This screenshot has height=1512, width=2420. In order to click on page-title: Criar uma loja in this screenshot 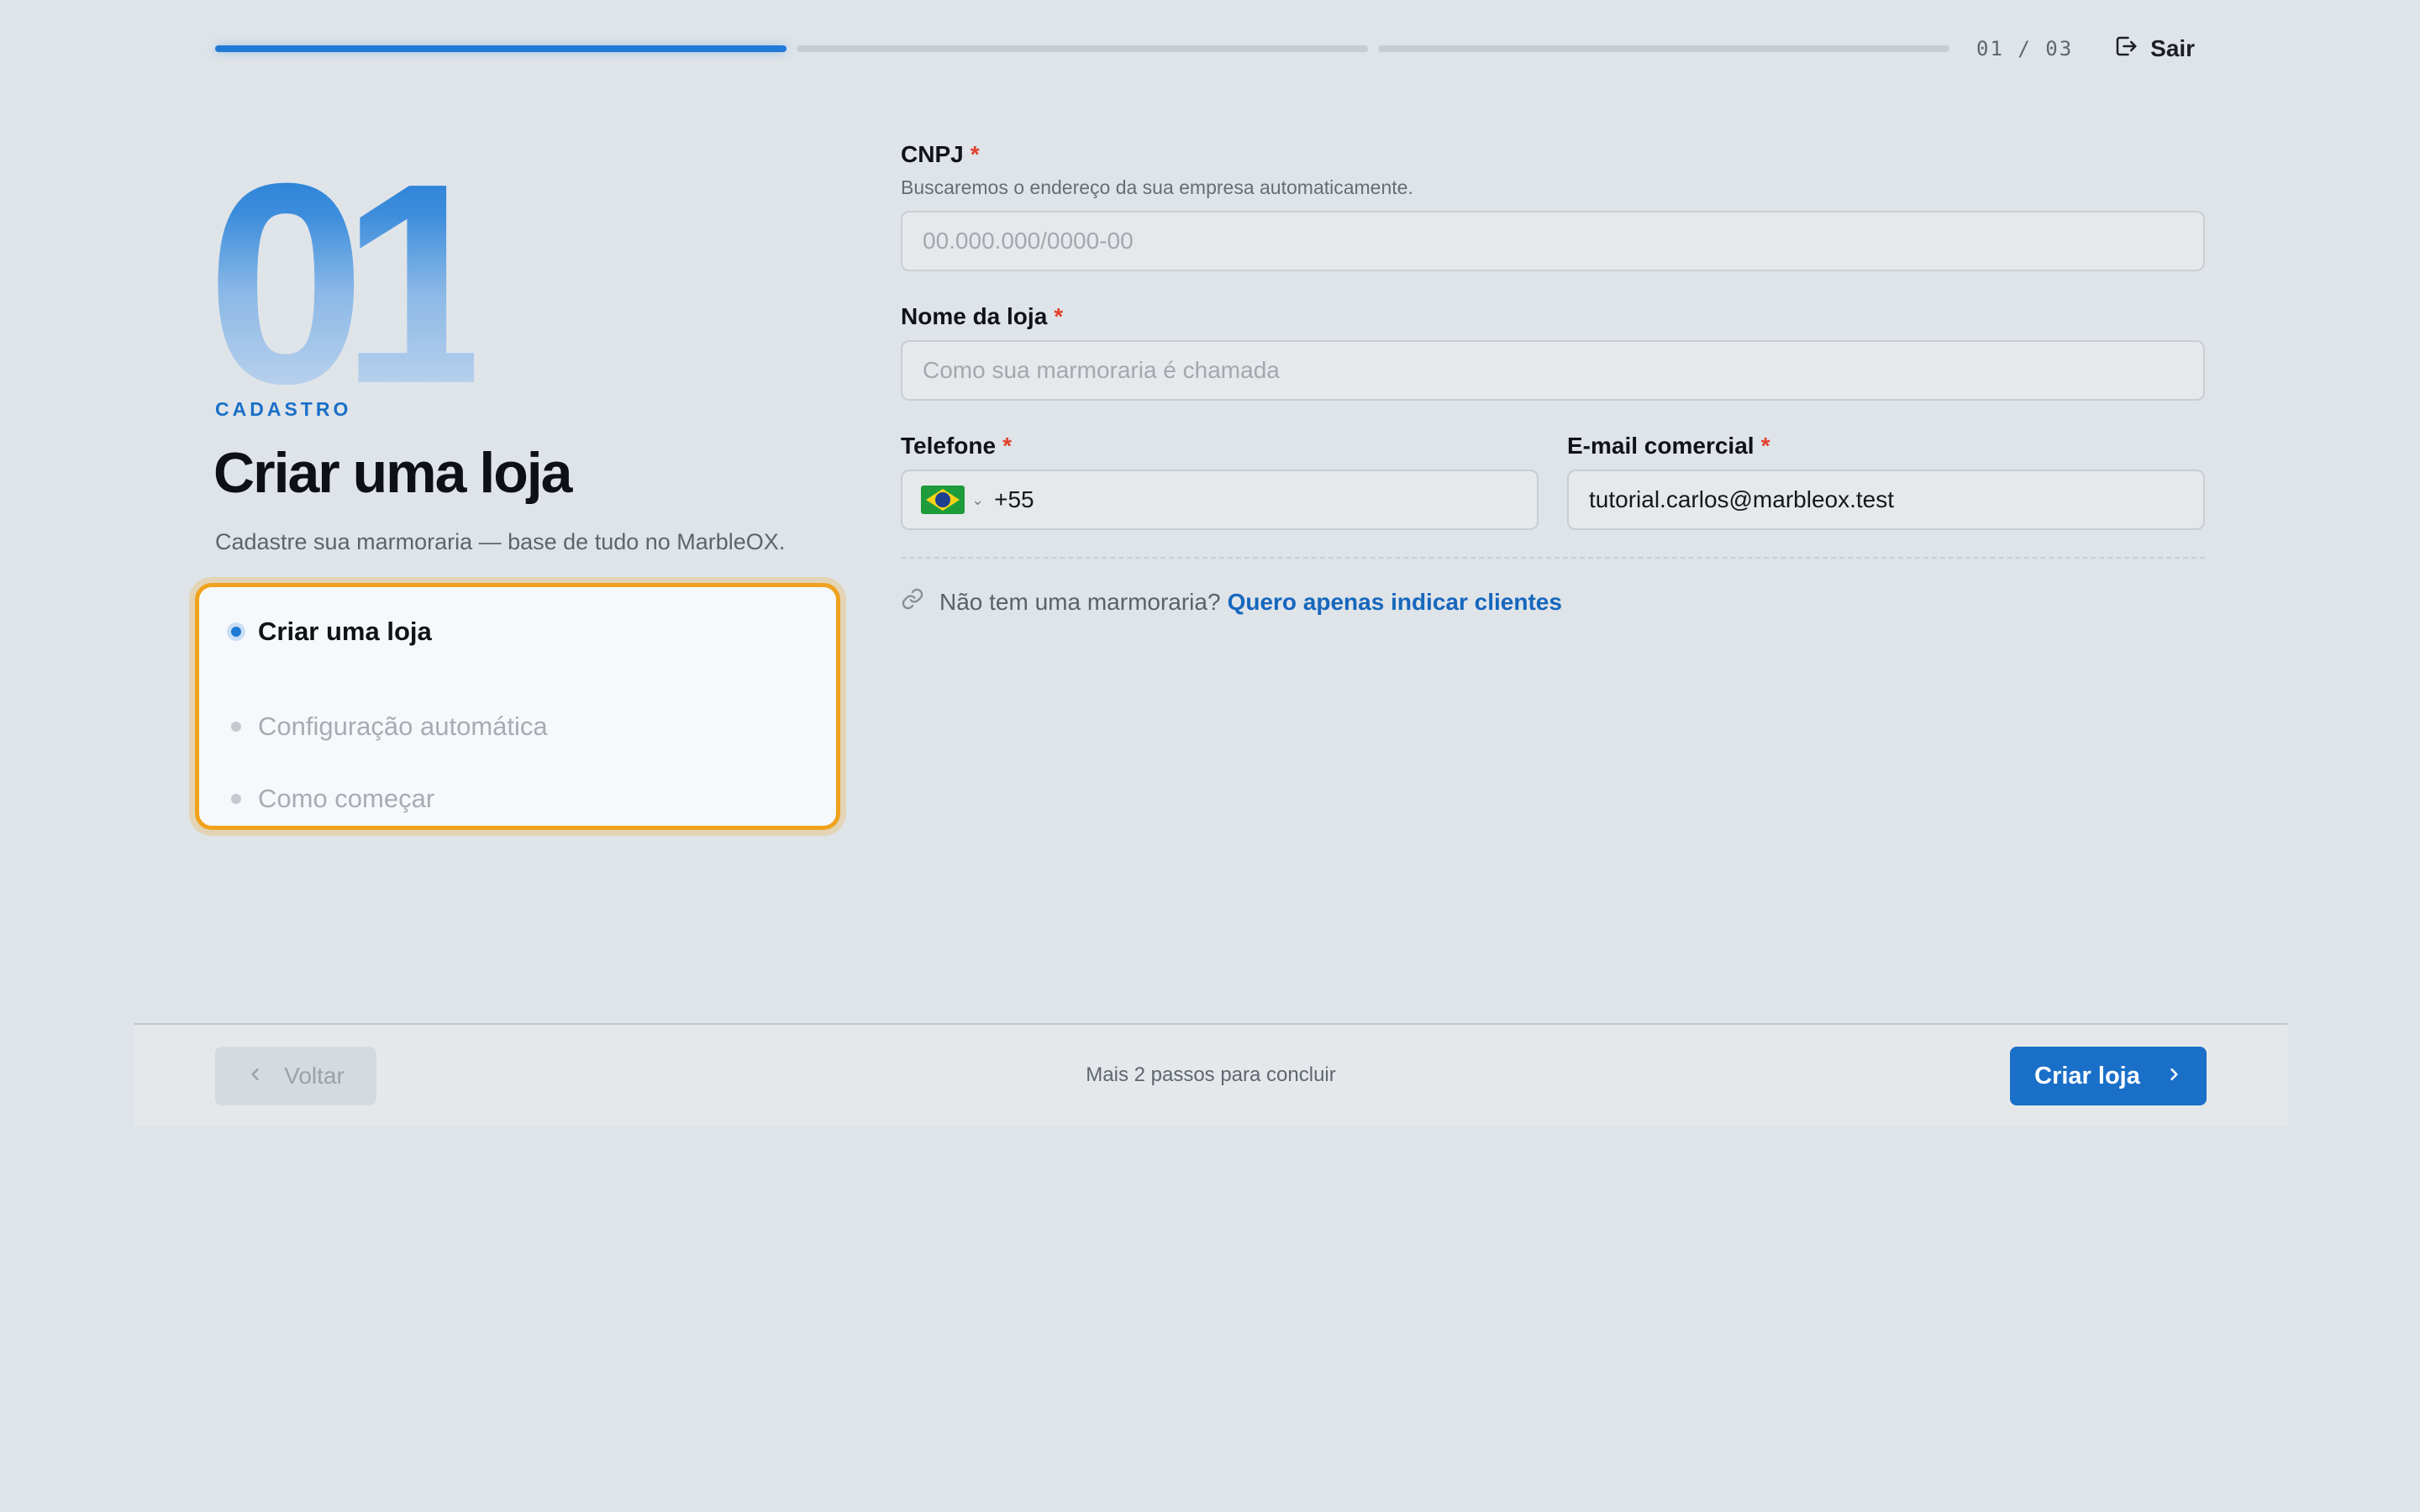, I will do `click(392, 473)`.